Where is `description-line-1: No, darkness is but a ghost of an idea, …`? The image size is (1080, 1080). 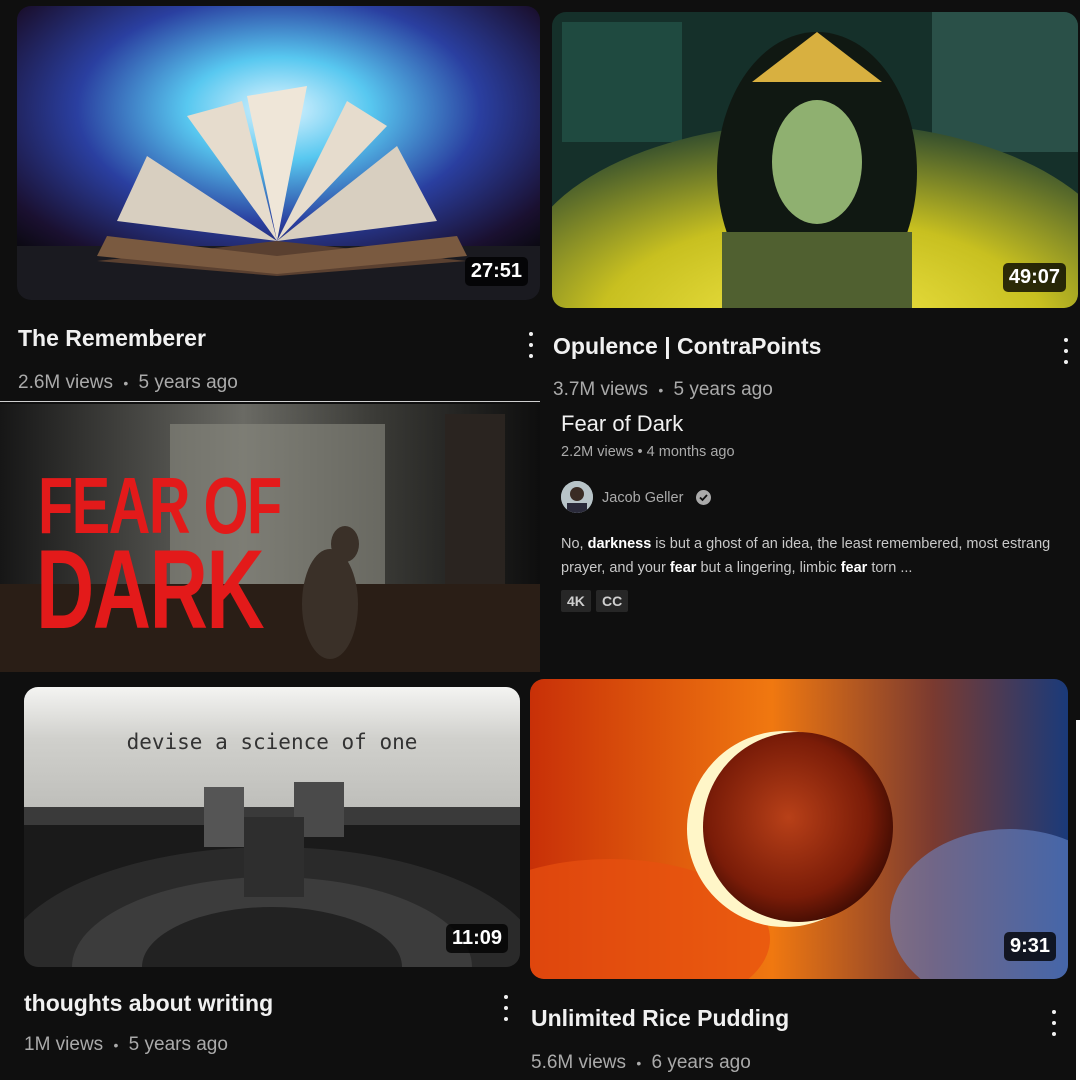 description-line-1: No, darkness is but a ghost of an idea, … is located at coordinates (820, 544).